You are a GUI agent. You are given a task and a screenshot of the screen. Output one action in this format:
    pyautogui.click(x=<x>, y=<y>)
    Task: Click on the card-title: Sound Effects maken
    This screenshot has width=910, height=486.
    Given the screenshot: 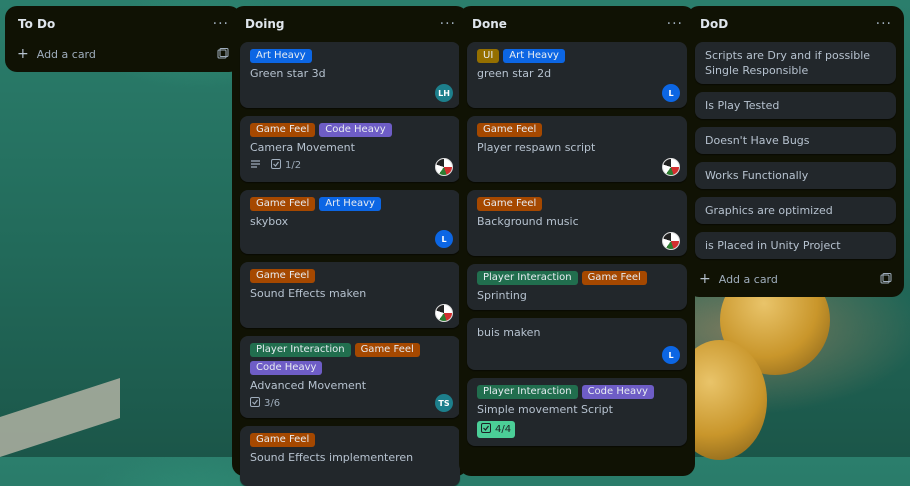 What is the action you would take?
    pyautogui.click(x=308, y=293)
    